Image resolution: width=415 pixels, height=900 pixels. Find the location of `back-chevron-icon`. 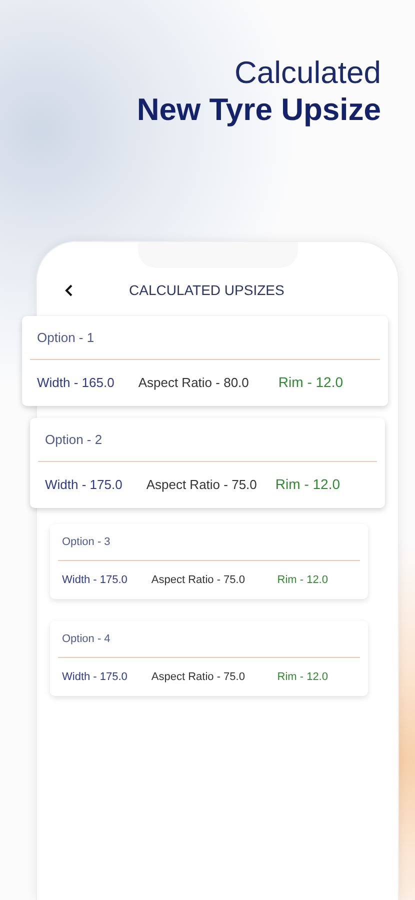

back-chevron-icon is located at coordinates (69, 290).